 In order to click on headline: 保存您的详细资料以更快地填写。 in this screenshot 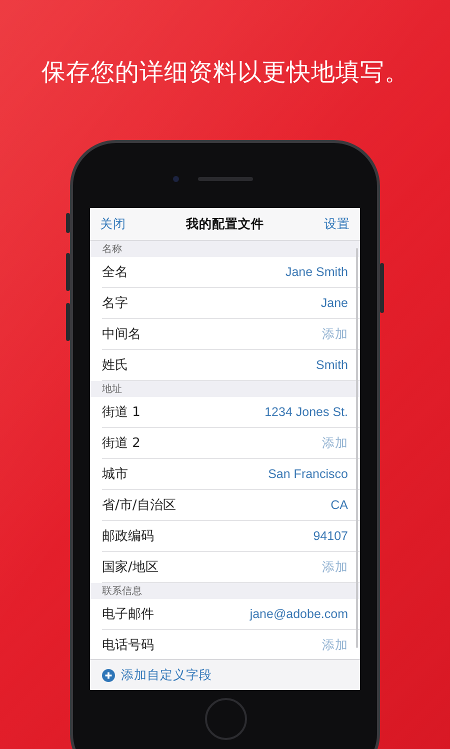, I will do `click(225, 72)`.